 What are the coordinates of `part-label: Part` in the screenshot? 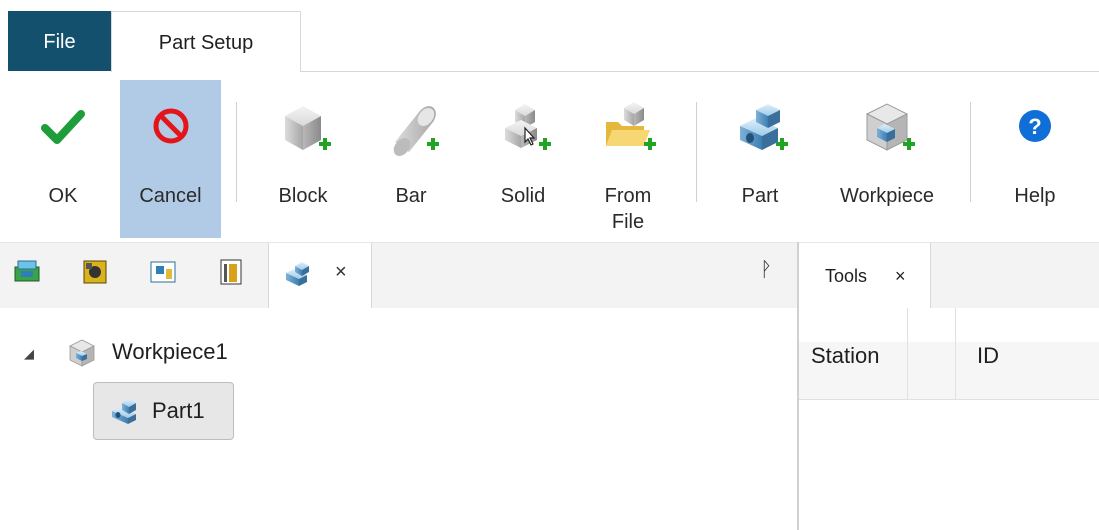 It's located at (760, 196).